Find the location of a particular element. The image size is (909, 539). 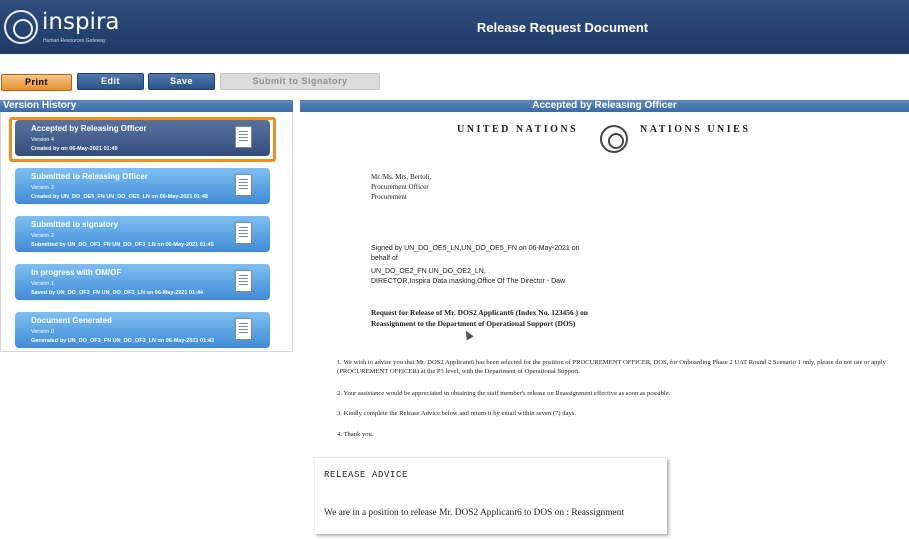

version-card-title: In progress with OM/OF is located at coordinates (76, 272).